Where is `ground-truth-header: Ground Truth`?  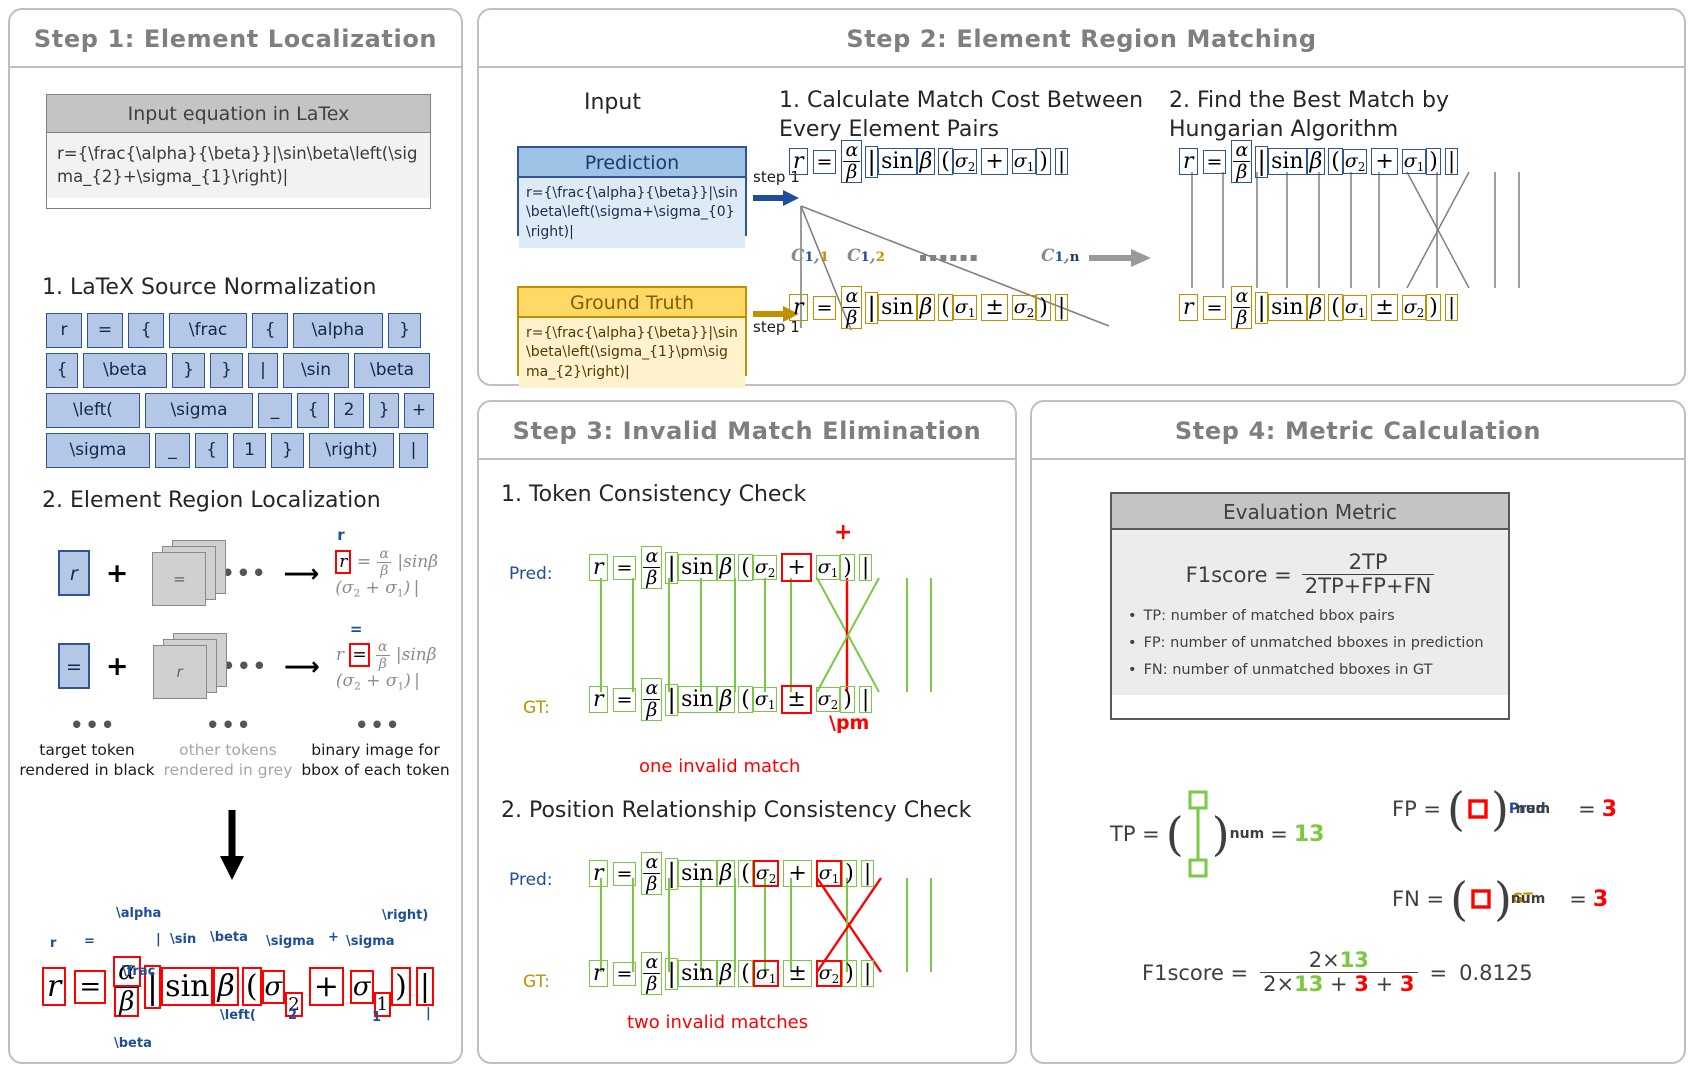
ground-truth-header: Ground Truth is located at coordinates (632, 303).